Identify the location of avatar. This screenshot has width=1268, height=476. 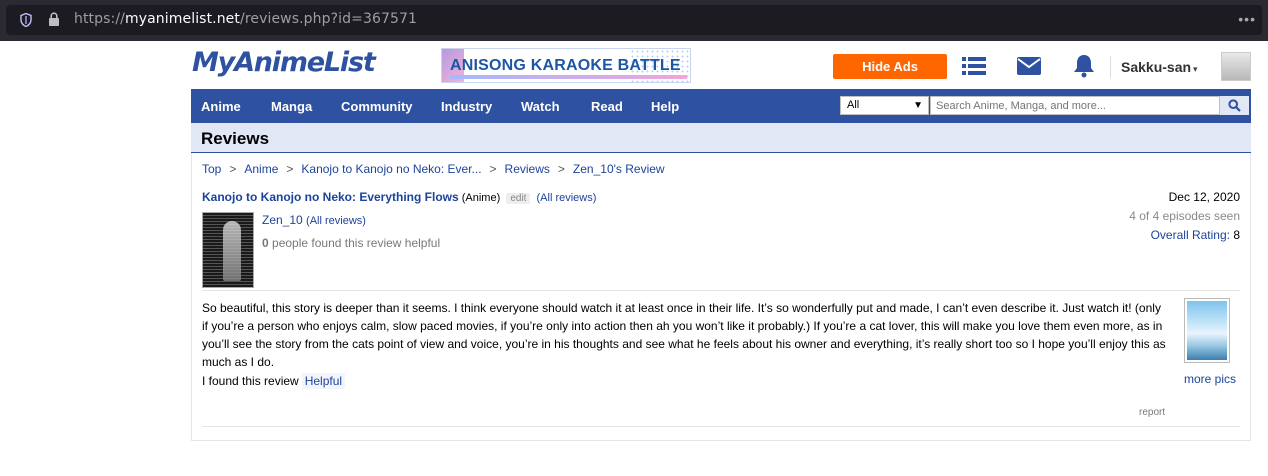
(1236, 66).